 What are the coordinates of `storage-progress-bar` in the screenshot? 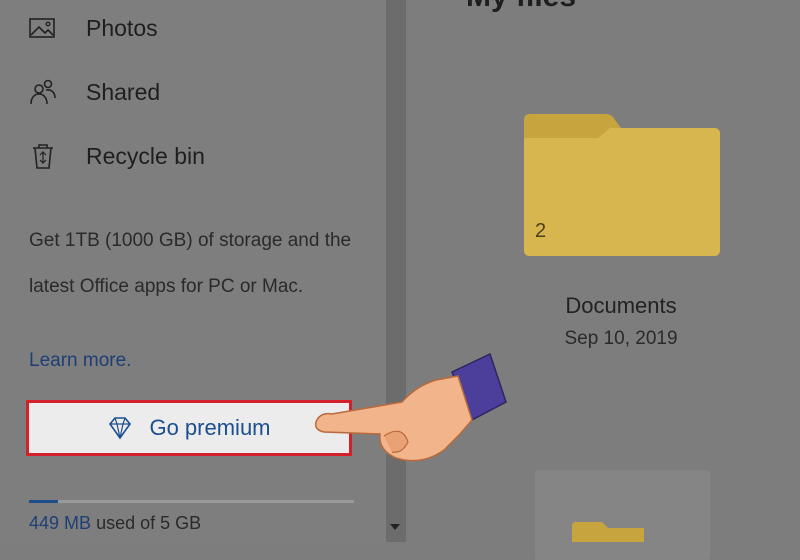 It's located at (191, 501).